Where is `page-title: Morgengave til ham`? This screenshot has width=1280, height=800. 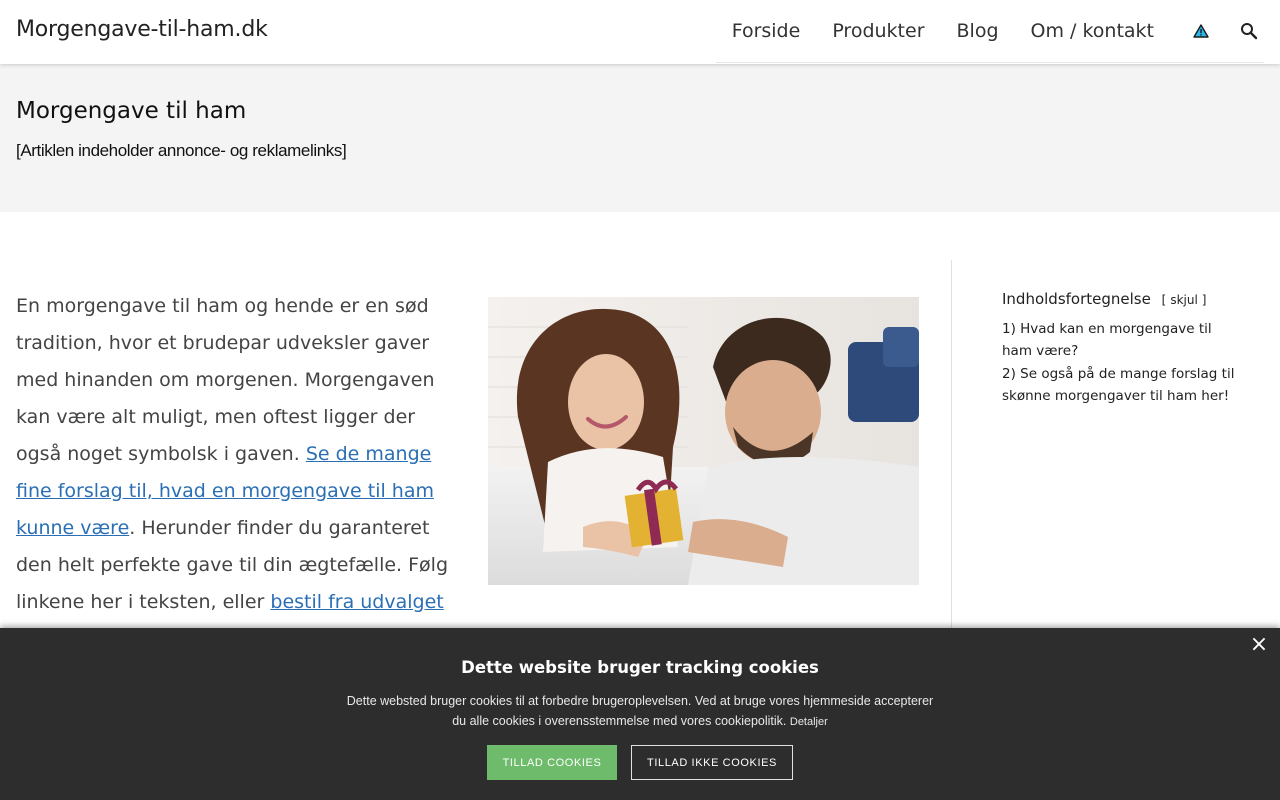
page-title: Morgengave til ham is located at coordinates (131, 111).